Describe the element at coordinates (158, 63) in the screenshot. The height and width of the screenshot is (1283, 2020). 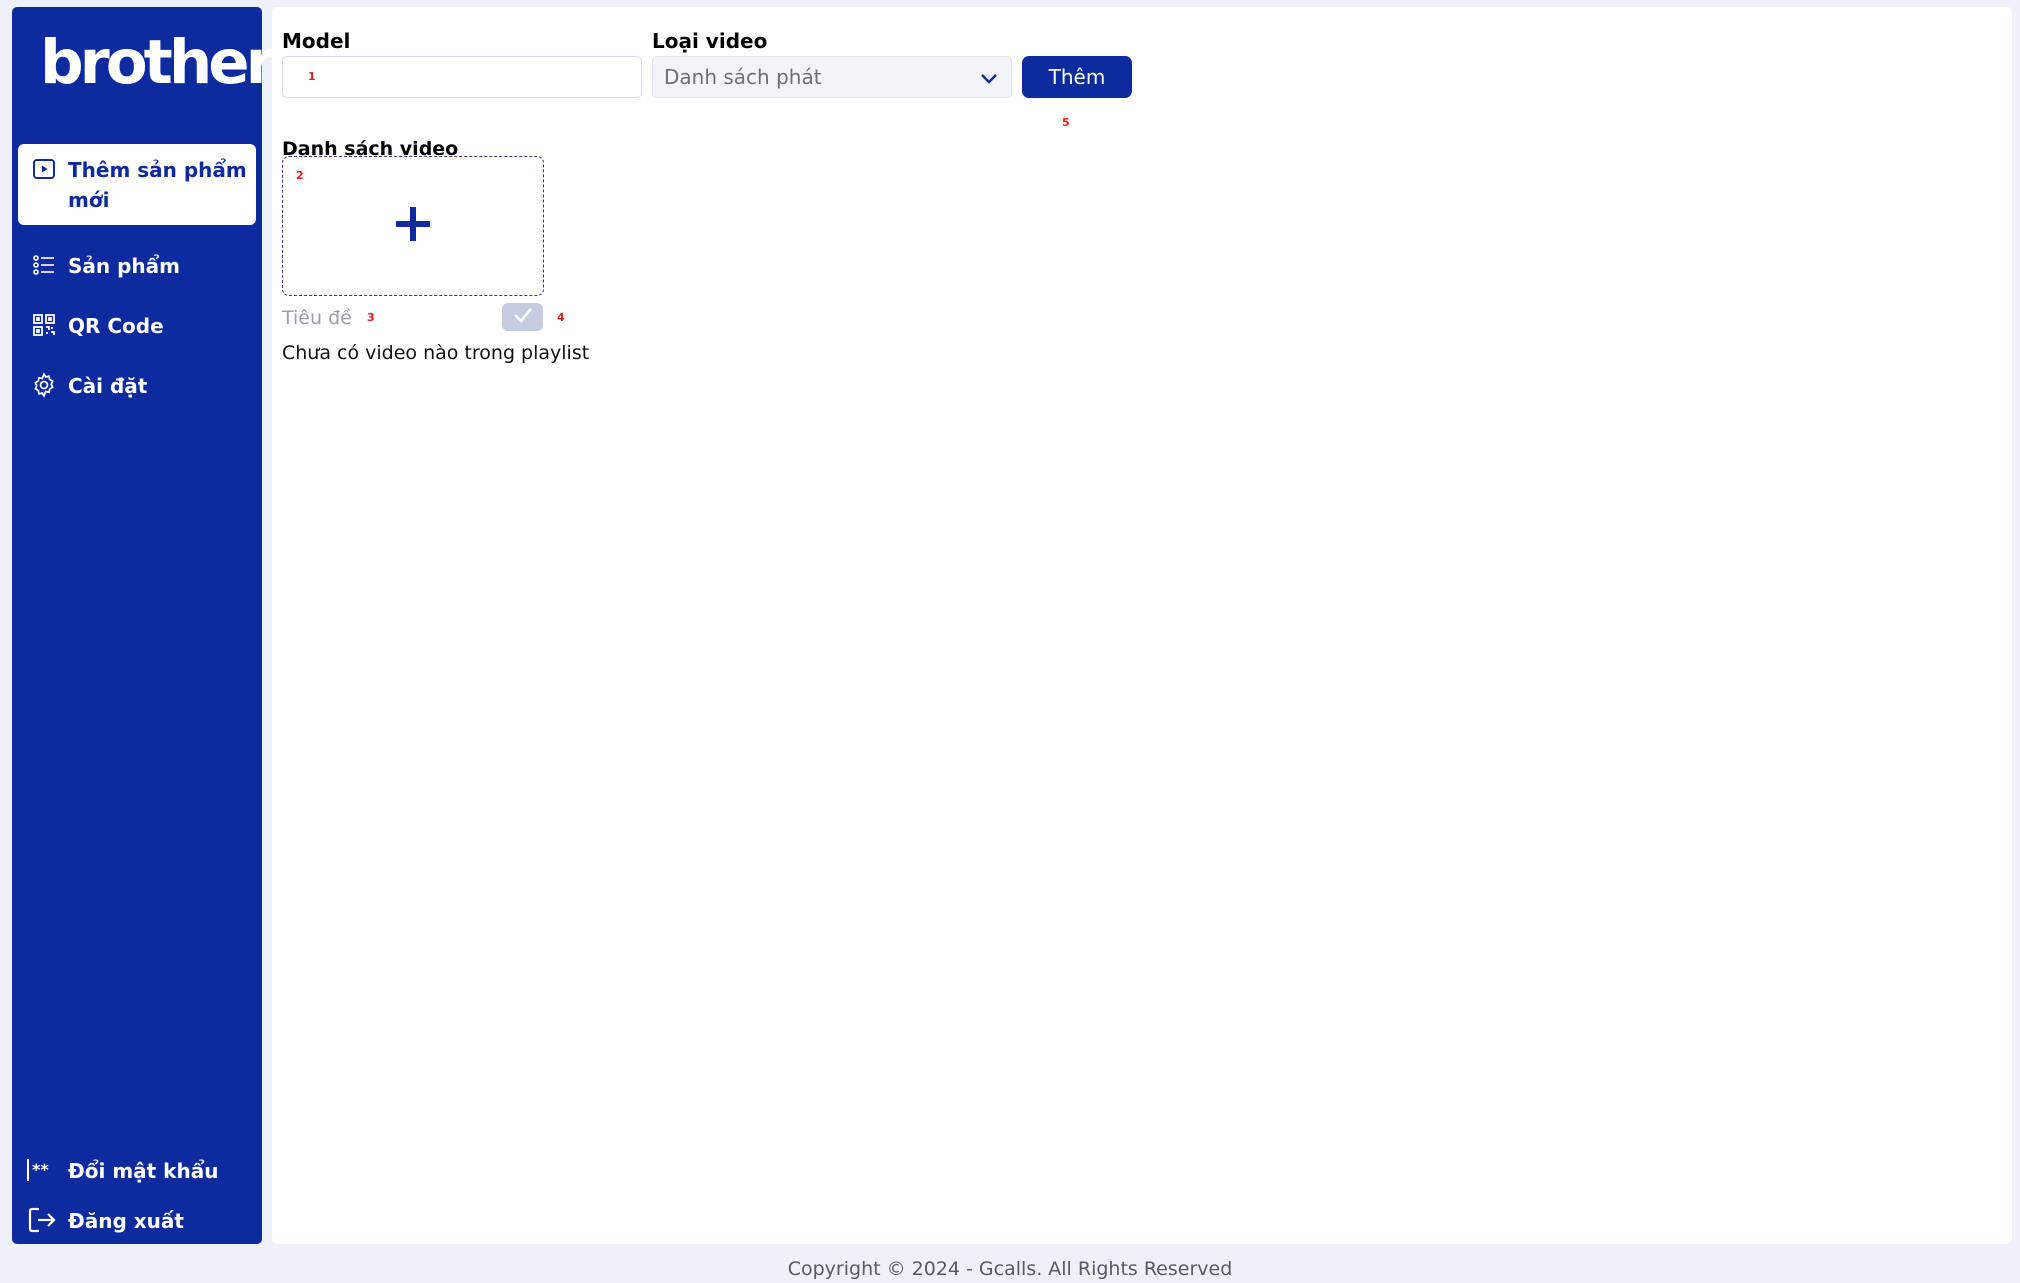
I see `brother-logo: brother` at that location.